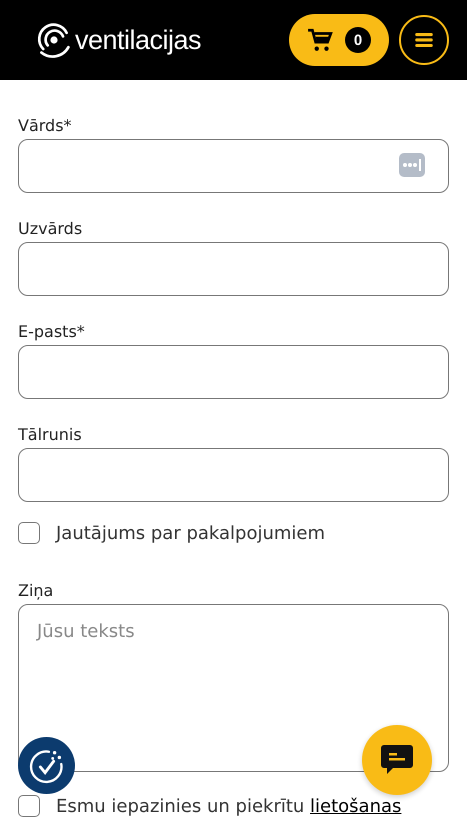  I want to click on cart-icon, so click(320, 40).